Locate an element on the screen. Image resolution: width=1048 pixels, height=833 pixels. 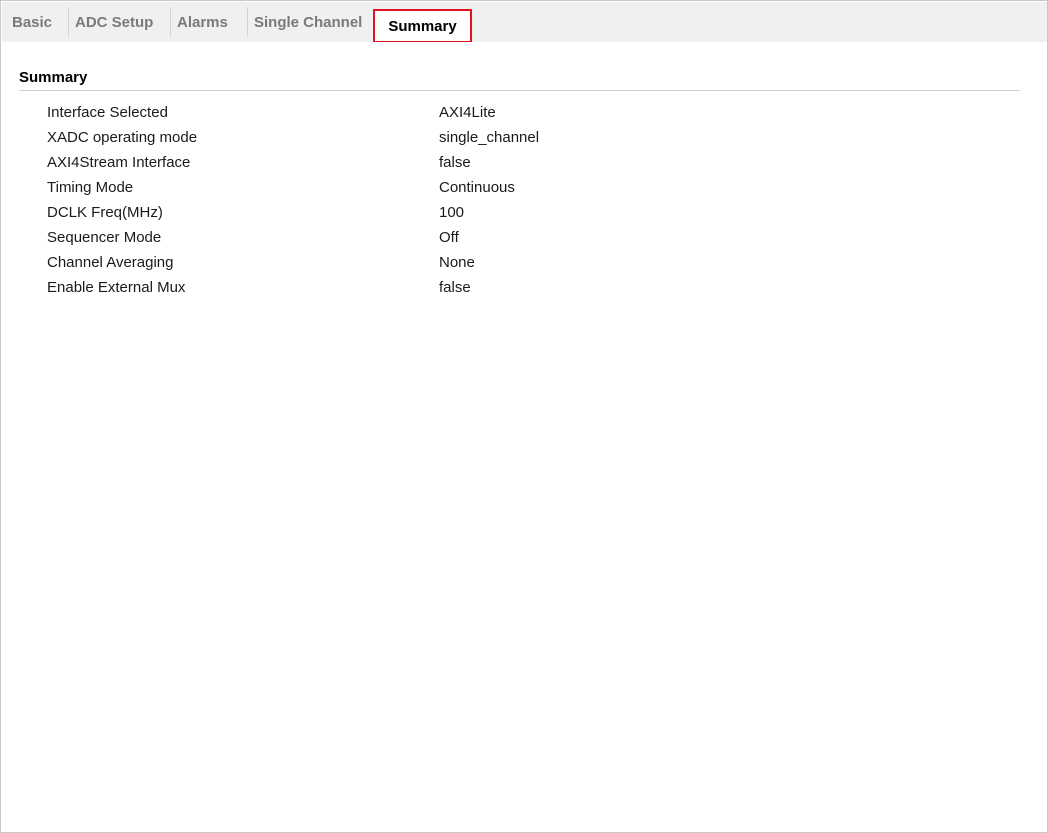
summary-row-channel-averaging: Channel Averaging None is located at coordinates (527, 264).